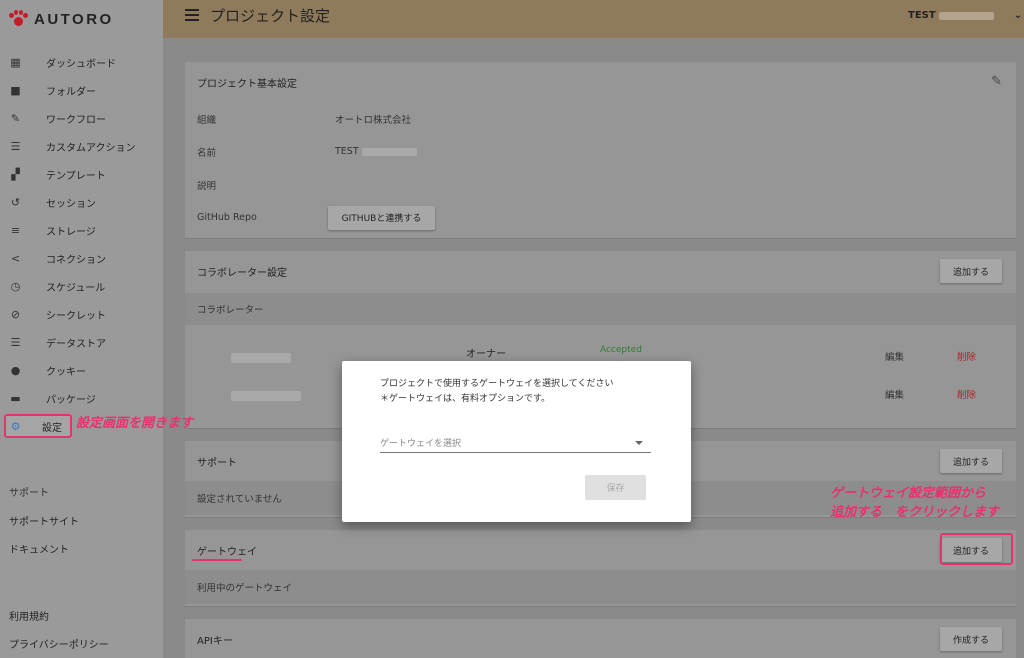 This screenshot has width=1024, height=658. Describe the element at coordinates (600, 217) in the screenshot. I see `github-row: GitHub Repo GITHUBと連携する` at that location.